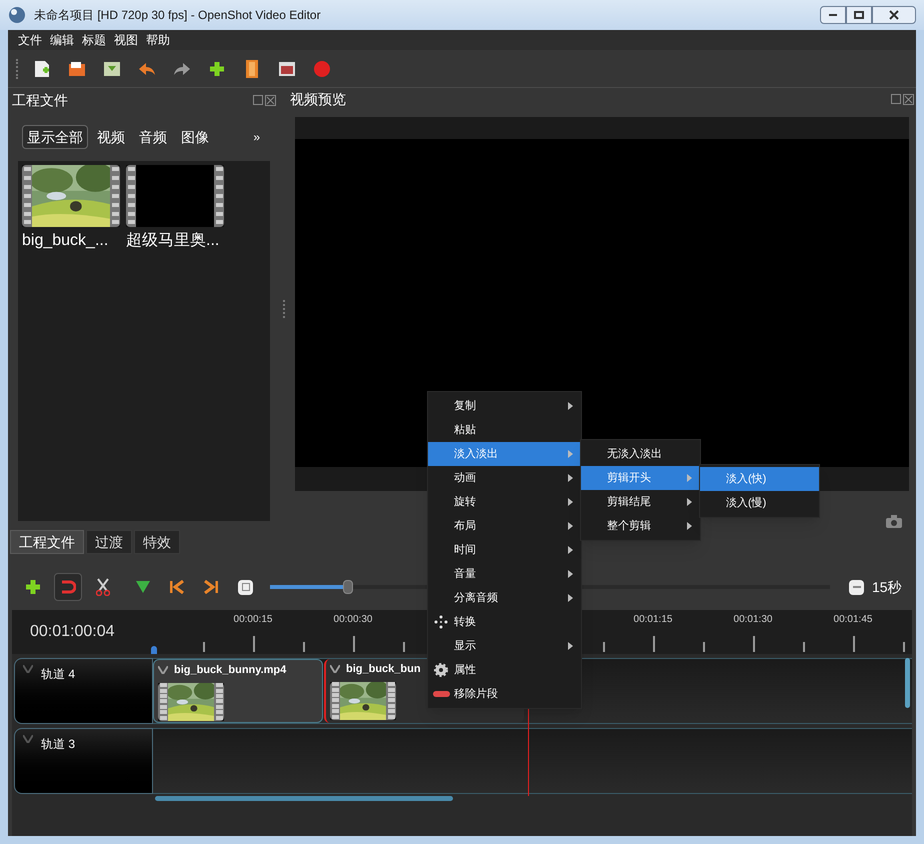 The width and height of the screenshot is (924, 844). Describe the element at coordinates (111, 137) in the screenshot. I see `filter-tab: 视频` at that location.